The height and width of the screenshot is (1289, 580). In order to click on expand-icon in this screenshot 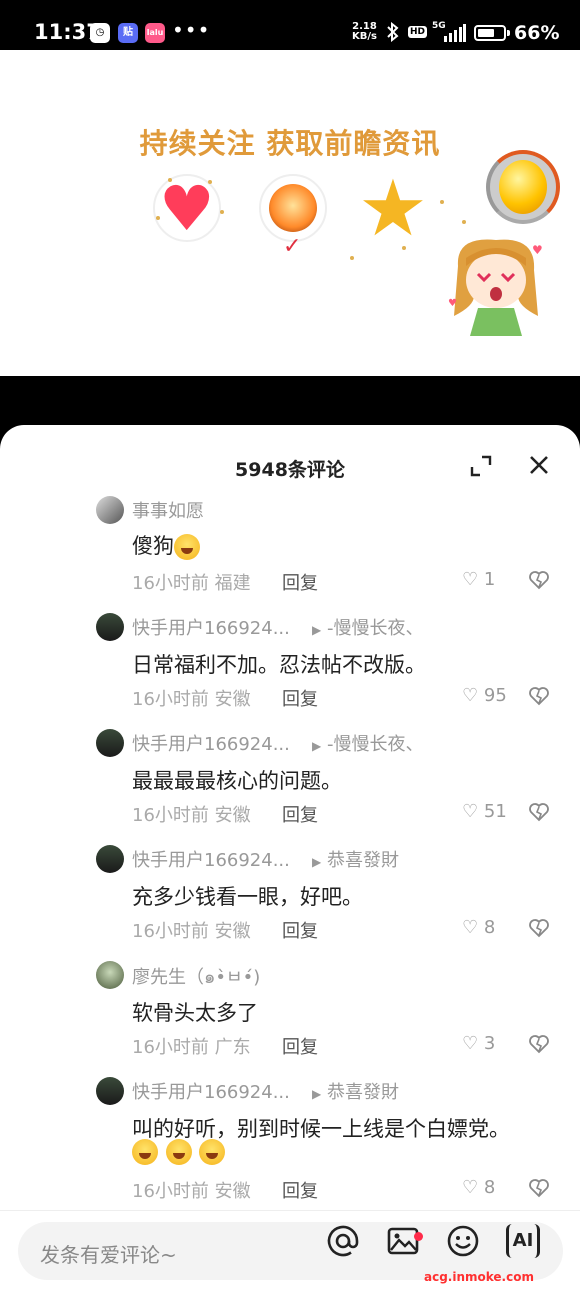, I will do `click(481, 466)`.